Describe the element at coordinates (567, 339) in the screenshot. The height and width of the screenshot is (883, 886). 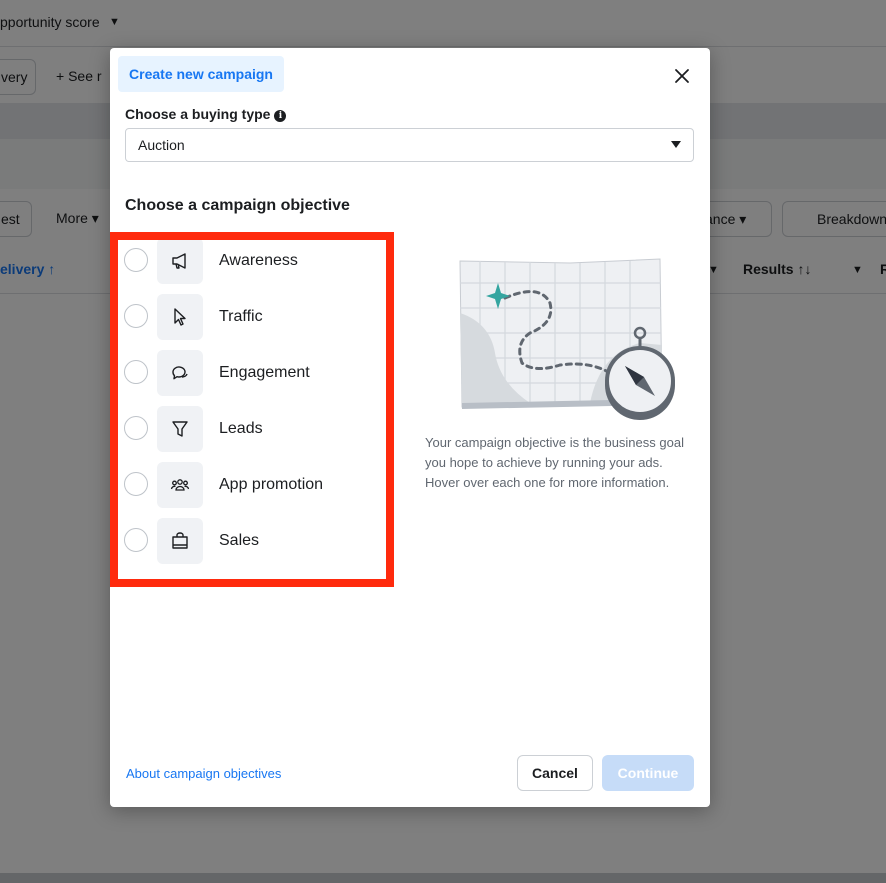
I see `map-compass-illustration` at that location.